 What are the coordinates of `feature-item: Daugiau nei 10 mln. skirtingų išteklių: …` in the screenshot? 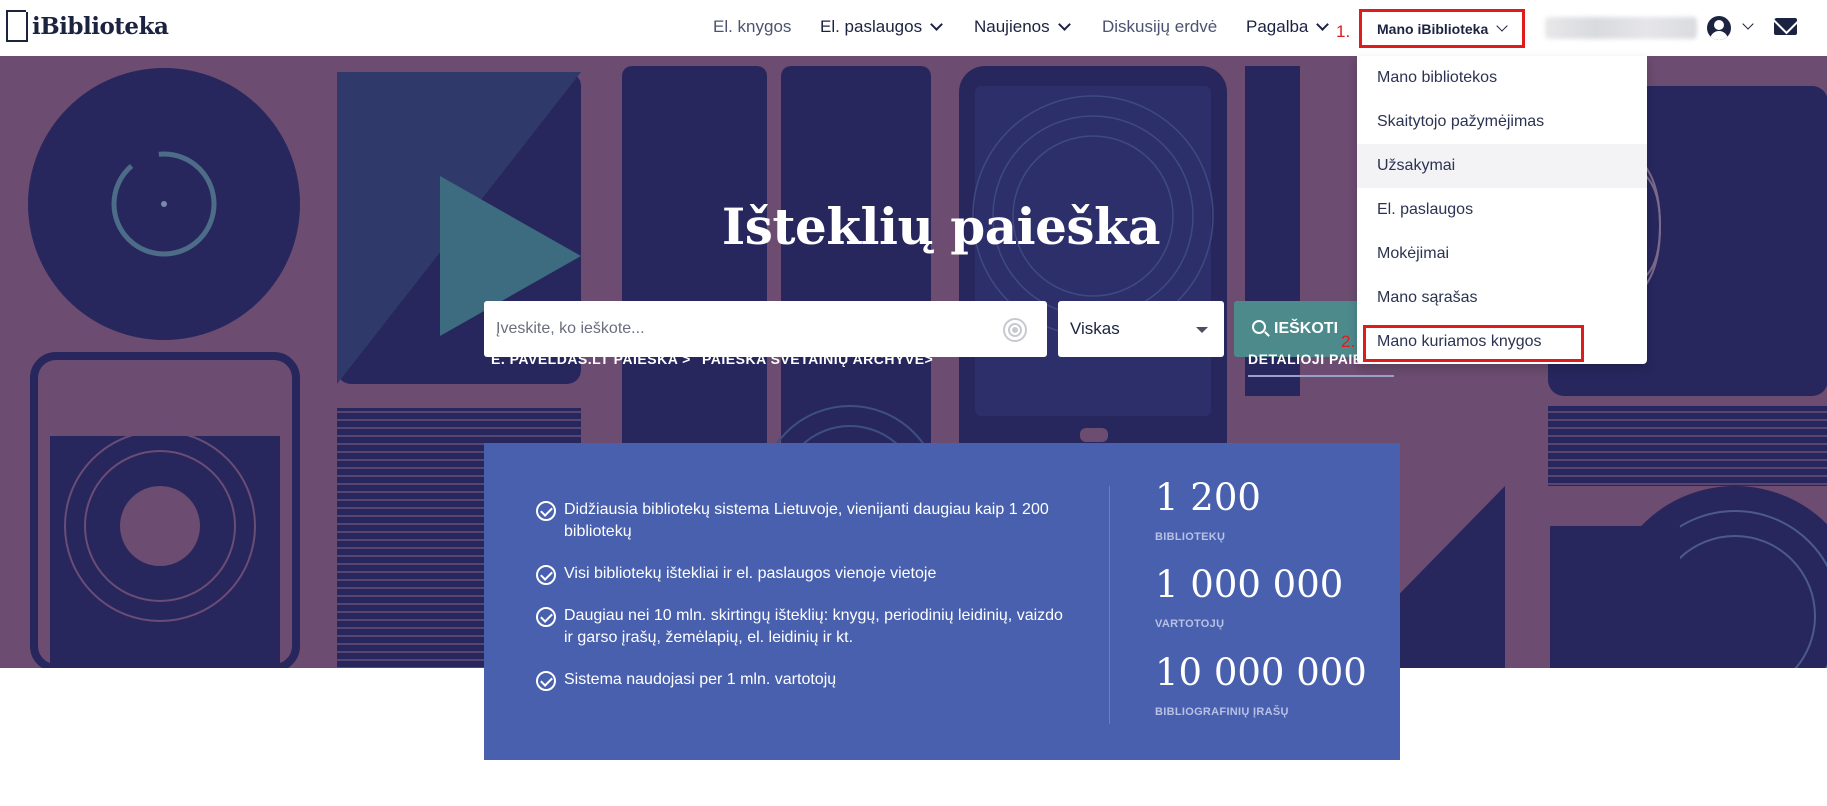 It's located at (801, 627).